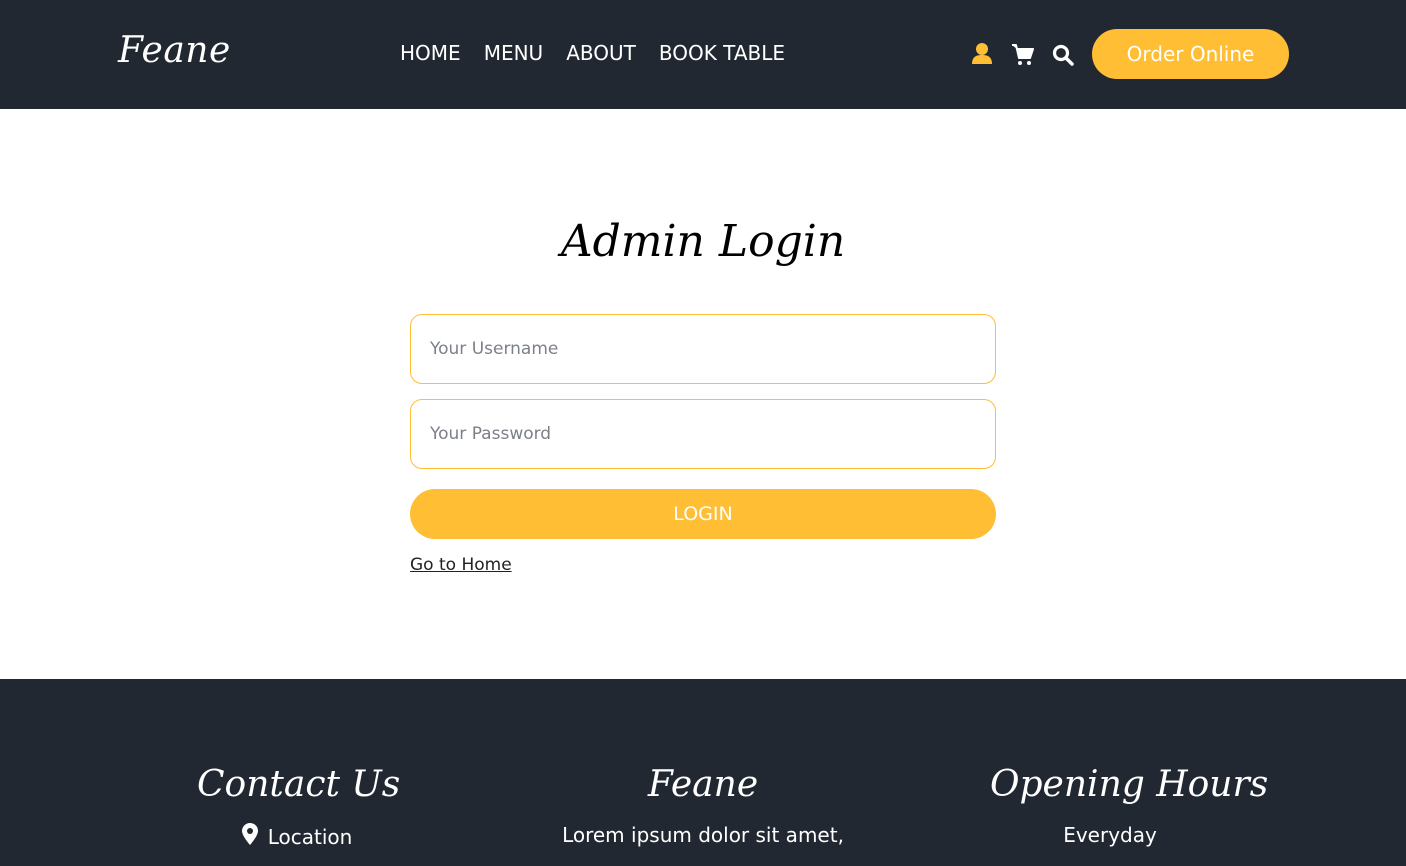 The width and height of the screenshot is (1406, 866). I want to click on footer-contact-heading: Contact Us, so click(299, 784).